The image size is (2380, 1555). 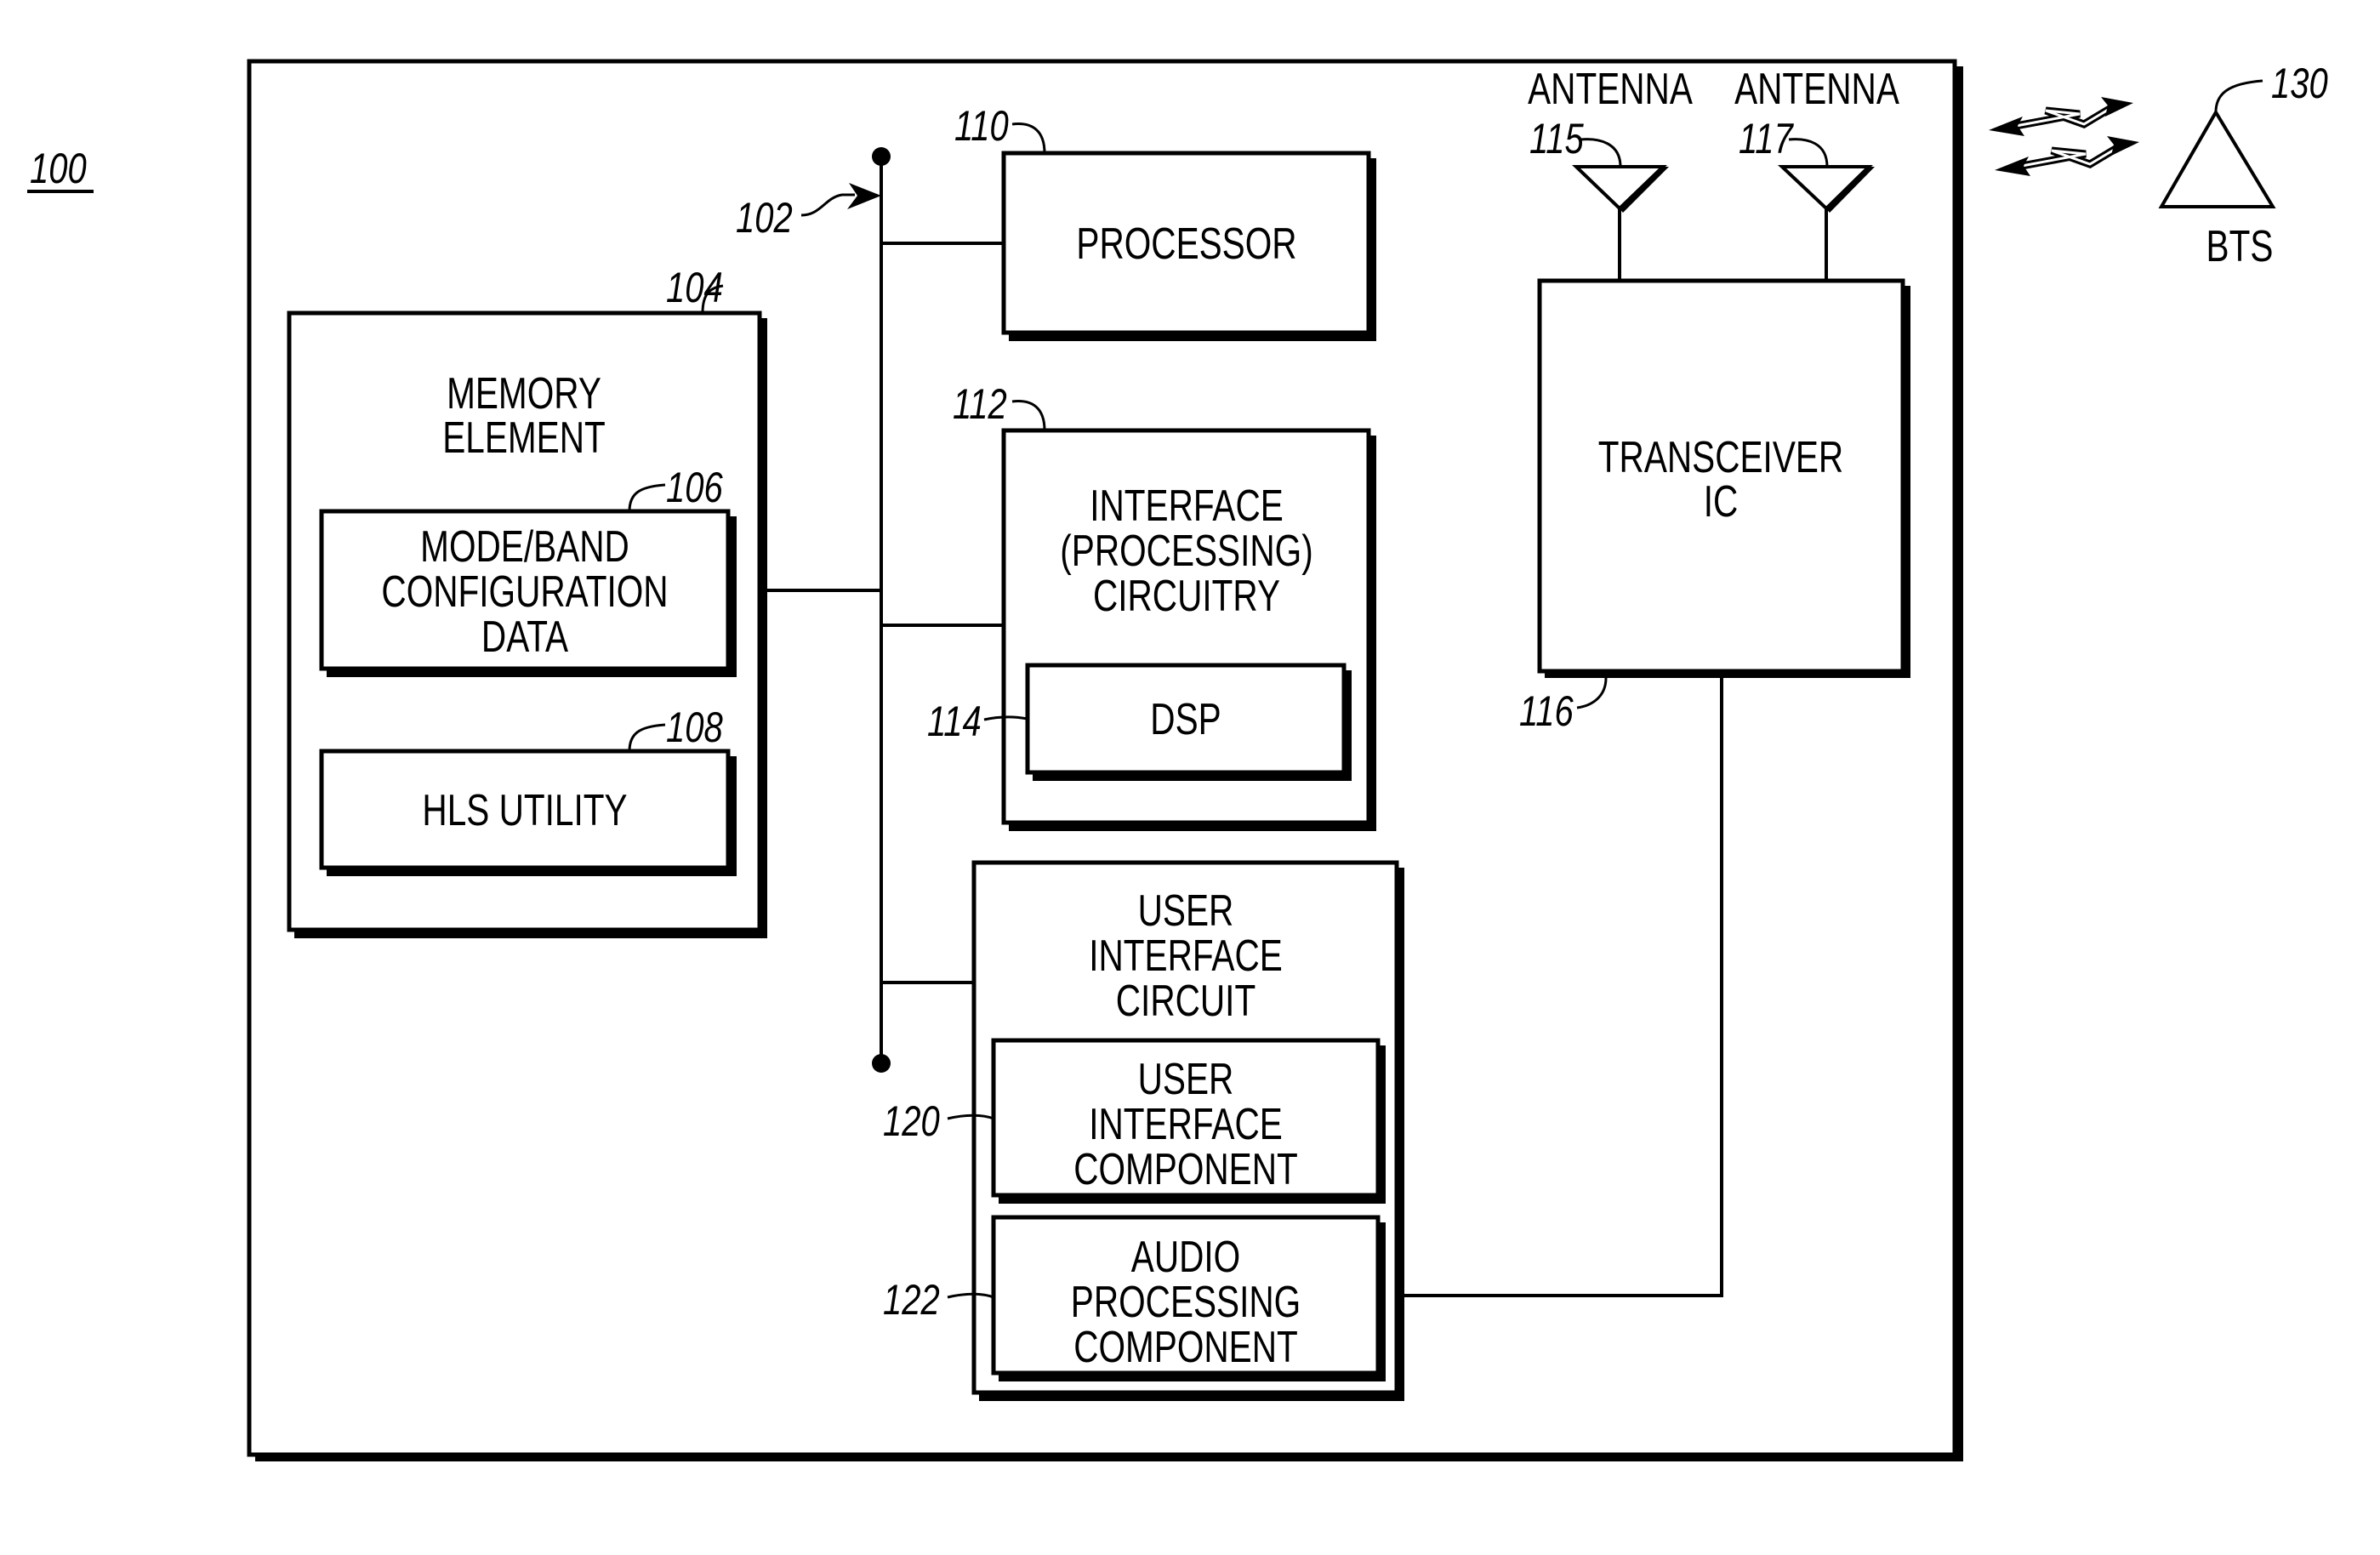 What do you see at coordinates (1186, 1302) in the screenshot?
I see `audio-processing-component-label-line-2: PROCESSING` at bounding box center [1186, 1302].